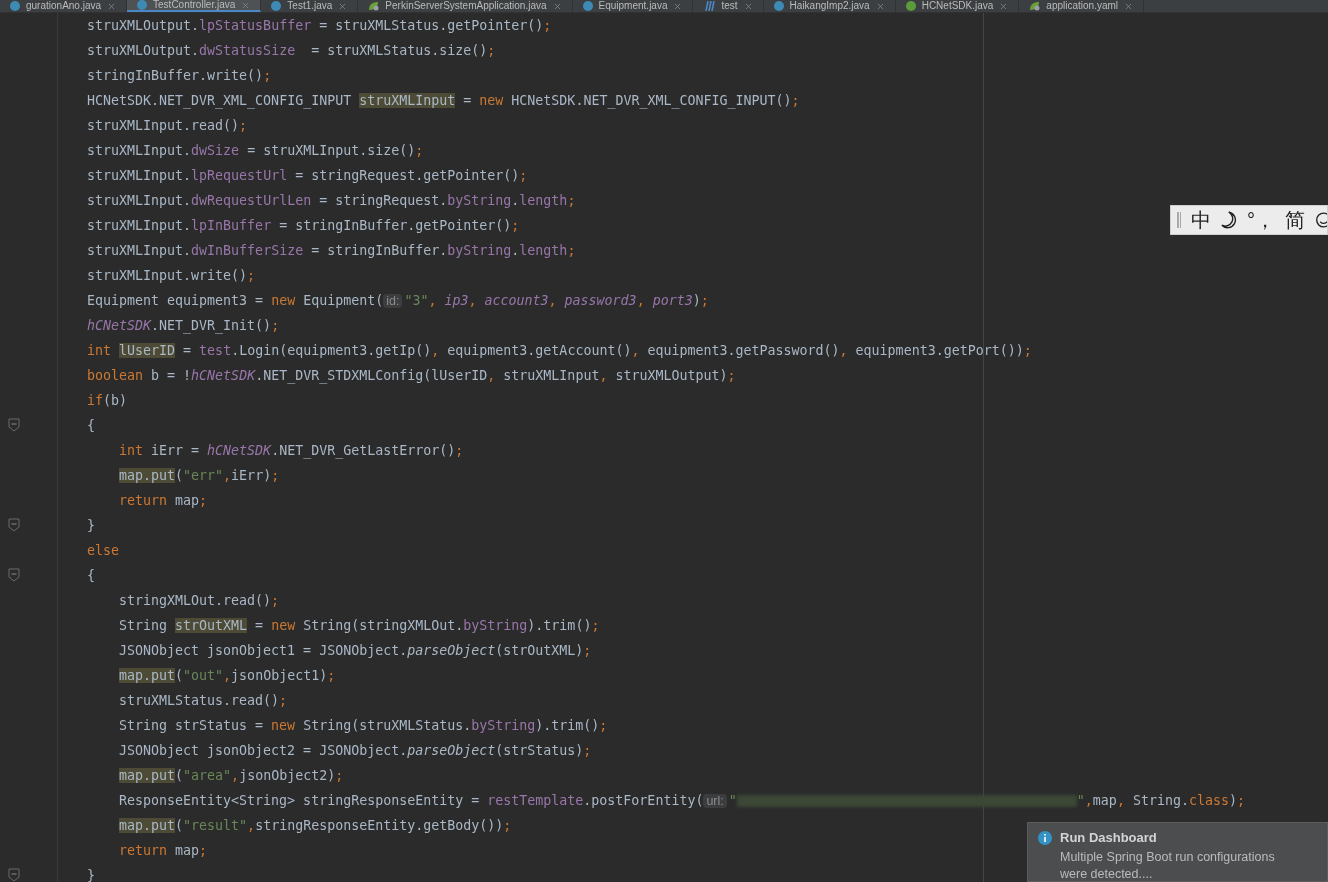  I want to click on grip-icon, so click(1179, 220).